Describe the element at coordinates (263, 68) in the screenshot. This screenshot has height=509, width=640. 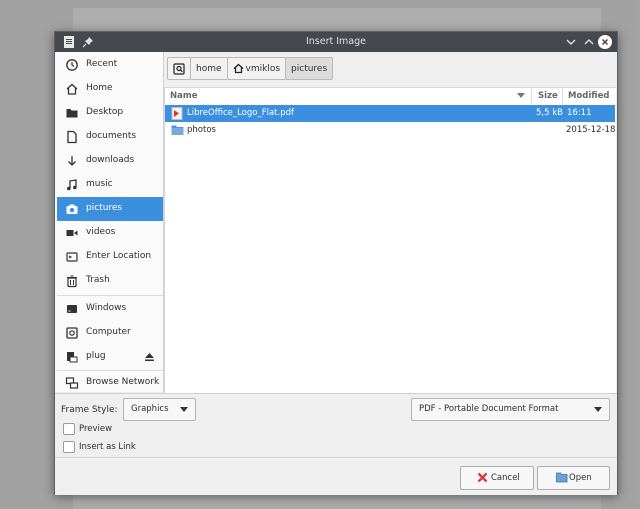
I see `breadcrumb-label: vmiklos` at that location.